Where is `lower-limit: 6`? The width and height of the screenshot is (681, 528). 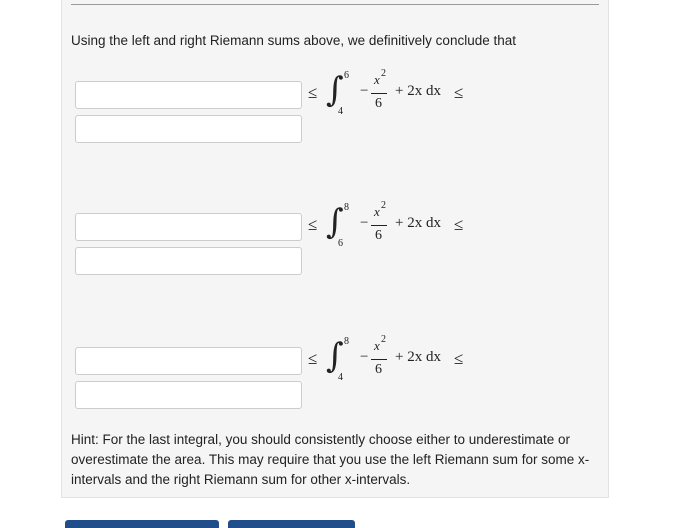 lower-limit: 6 is located at coordinates (340, 243).